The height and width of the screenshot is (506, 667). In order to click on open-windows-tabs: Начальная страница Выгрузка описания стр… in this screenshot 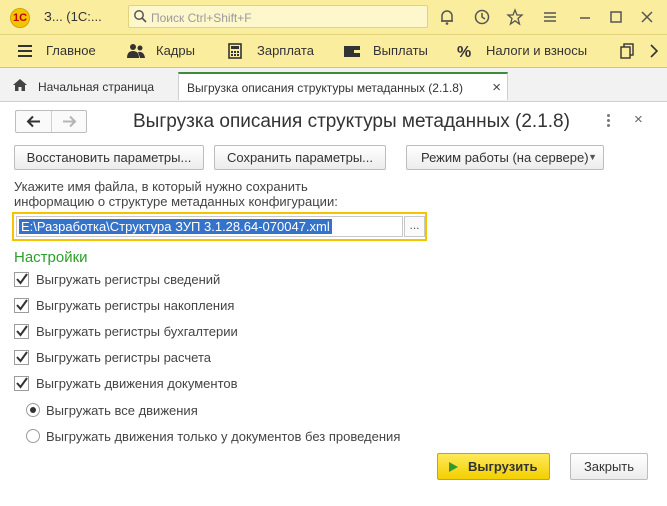, I will do `click(333, 85)`.